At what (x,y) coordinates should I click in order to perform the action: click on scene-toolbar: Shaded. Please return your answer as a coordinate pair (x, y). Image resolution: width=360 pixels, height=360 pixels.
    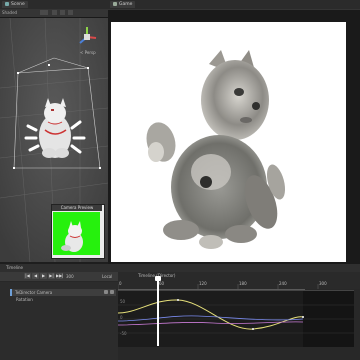
    Looking at the image, I should click on (54, 13).